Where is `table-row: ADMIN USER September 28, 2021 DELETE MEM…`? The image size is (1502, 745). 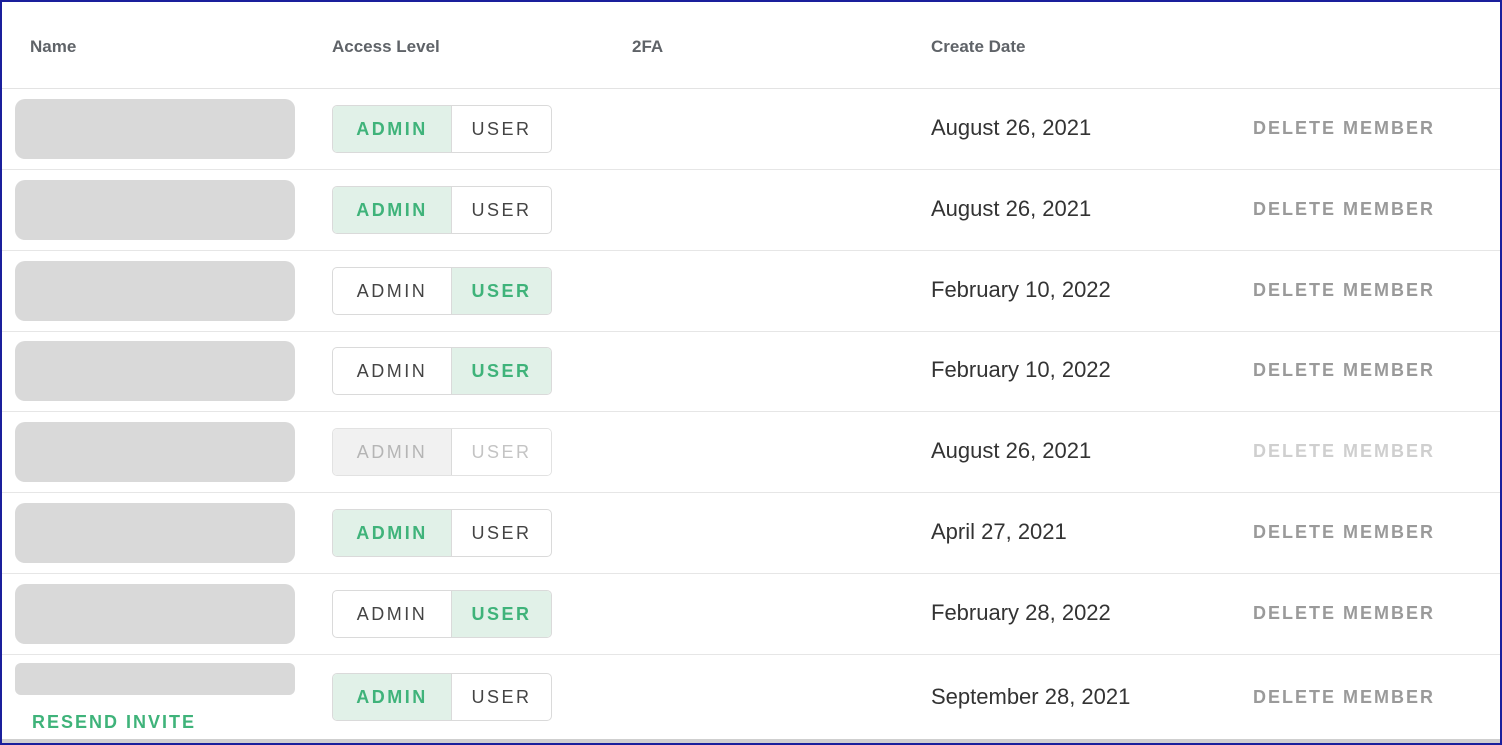 table-row: ADMIN USER September 28, 2021 DELETE MEM… is located at coordinates (751, 699).